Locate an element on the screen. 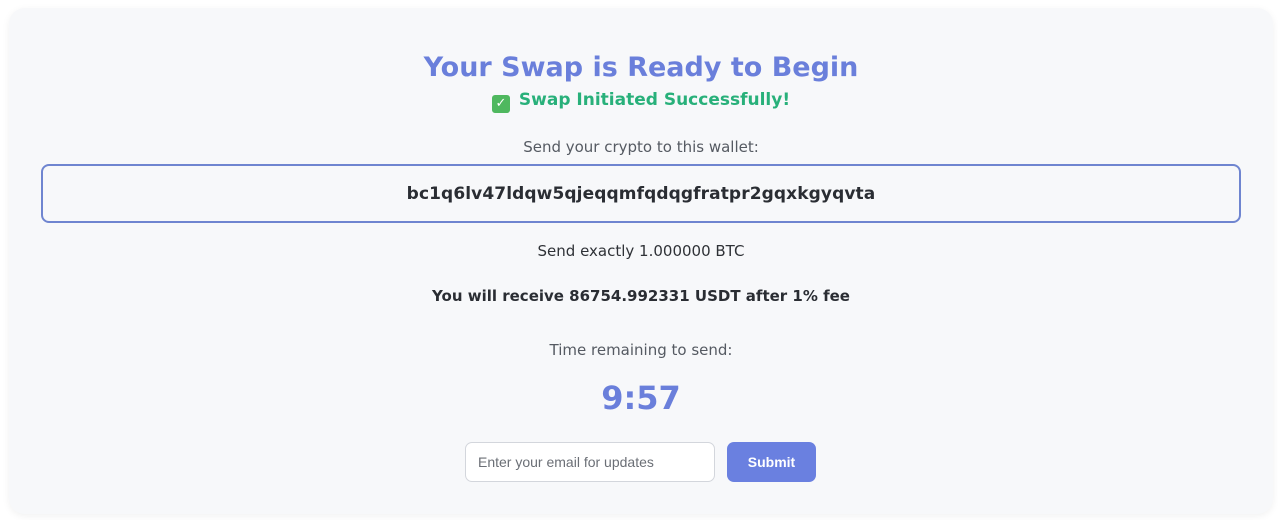 The image size is (1278, 520). status-text: Swap Initiated Successfully! is located at coordinates (654, 100).